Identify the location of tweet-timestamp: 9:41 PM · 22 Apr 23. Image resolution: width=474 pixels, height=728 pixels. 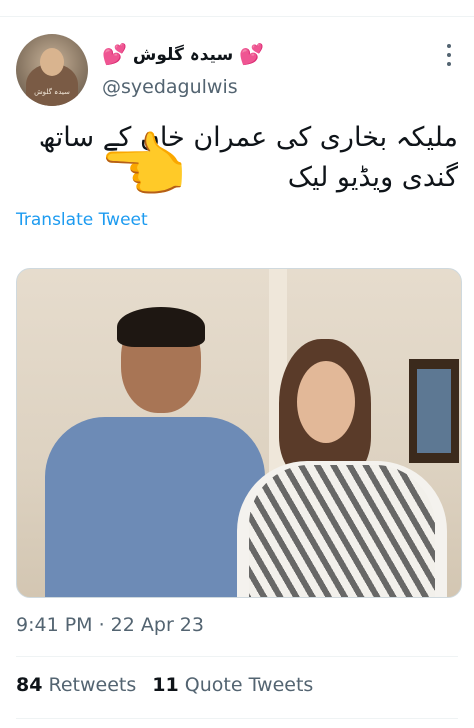
(110, 625).